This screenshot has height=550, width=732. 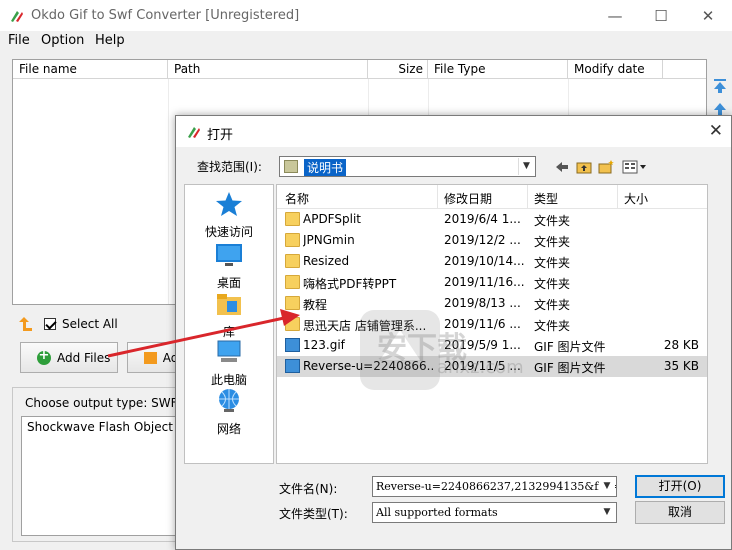 What do you see at coordinates (635, 167) in the screenshot?
I see `view-menu-icon` at bounding box center [635, 167].